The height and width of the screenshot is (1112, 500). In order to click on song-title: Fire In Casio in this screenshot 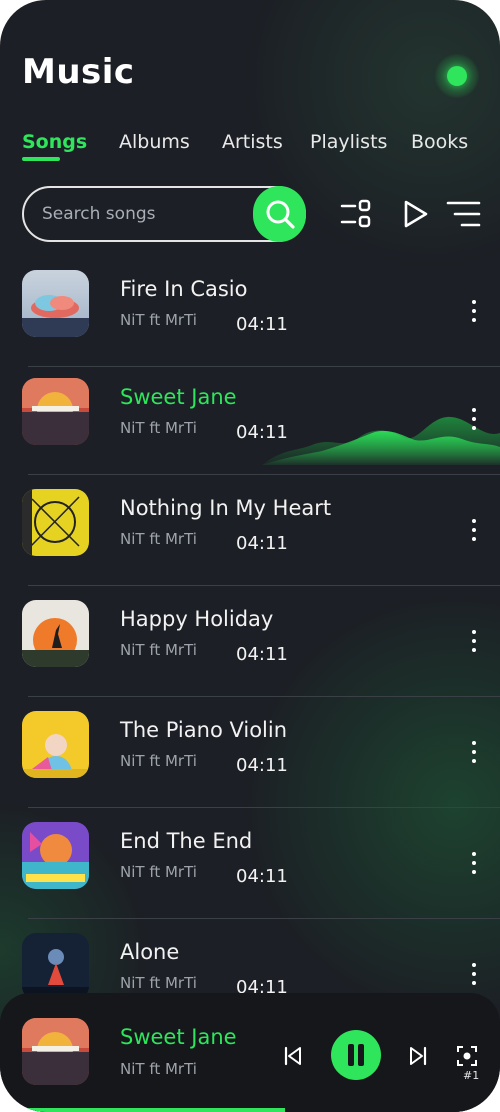, I will do `click(184, 289)`.